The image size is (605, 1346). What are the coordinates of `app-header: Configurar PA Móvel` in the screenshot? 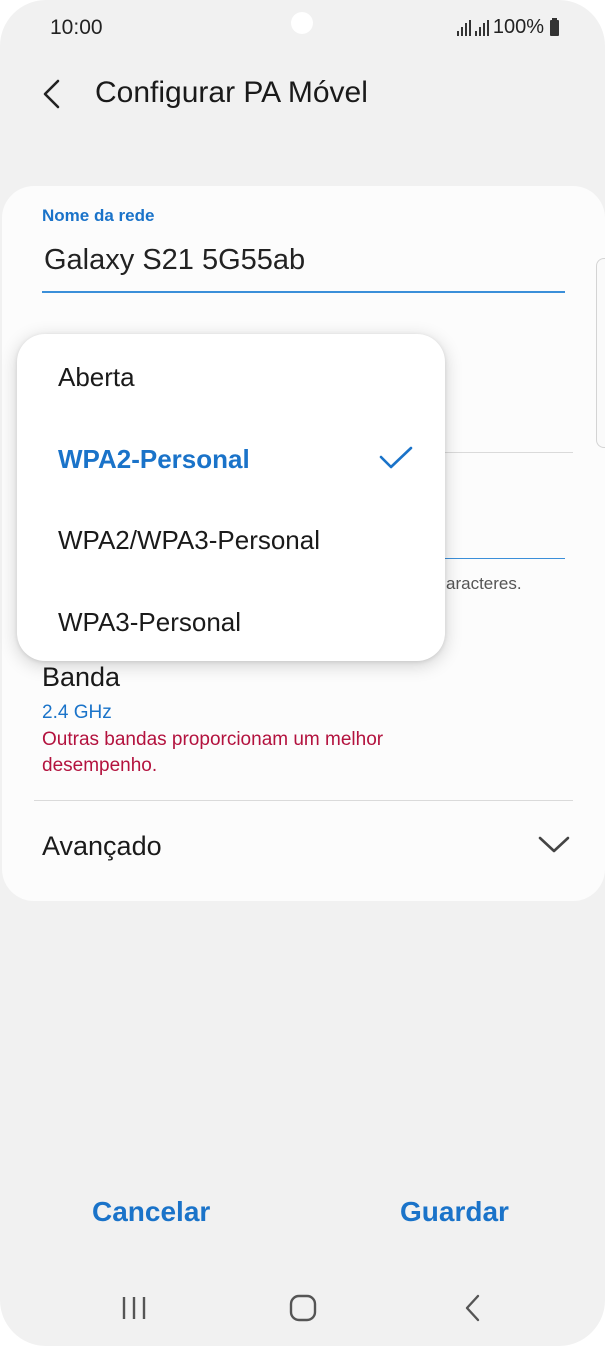 It's located at (302, 94).